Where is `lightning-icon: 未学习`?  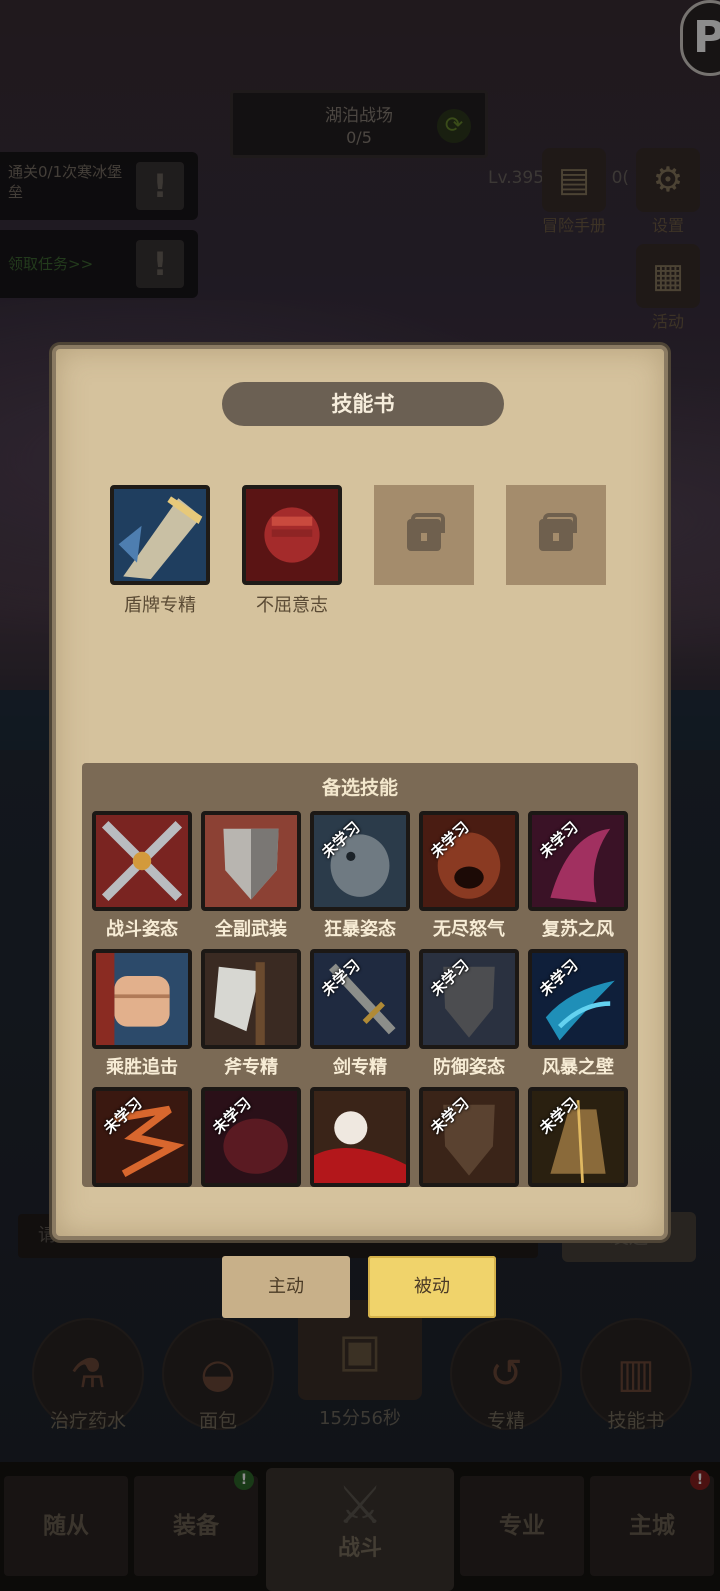 lightning-icon: 未学习 is located at coordinates (142, 1137).